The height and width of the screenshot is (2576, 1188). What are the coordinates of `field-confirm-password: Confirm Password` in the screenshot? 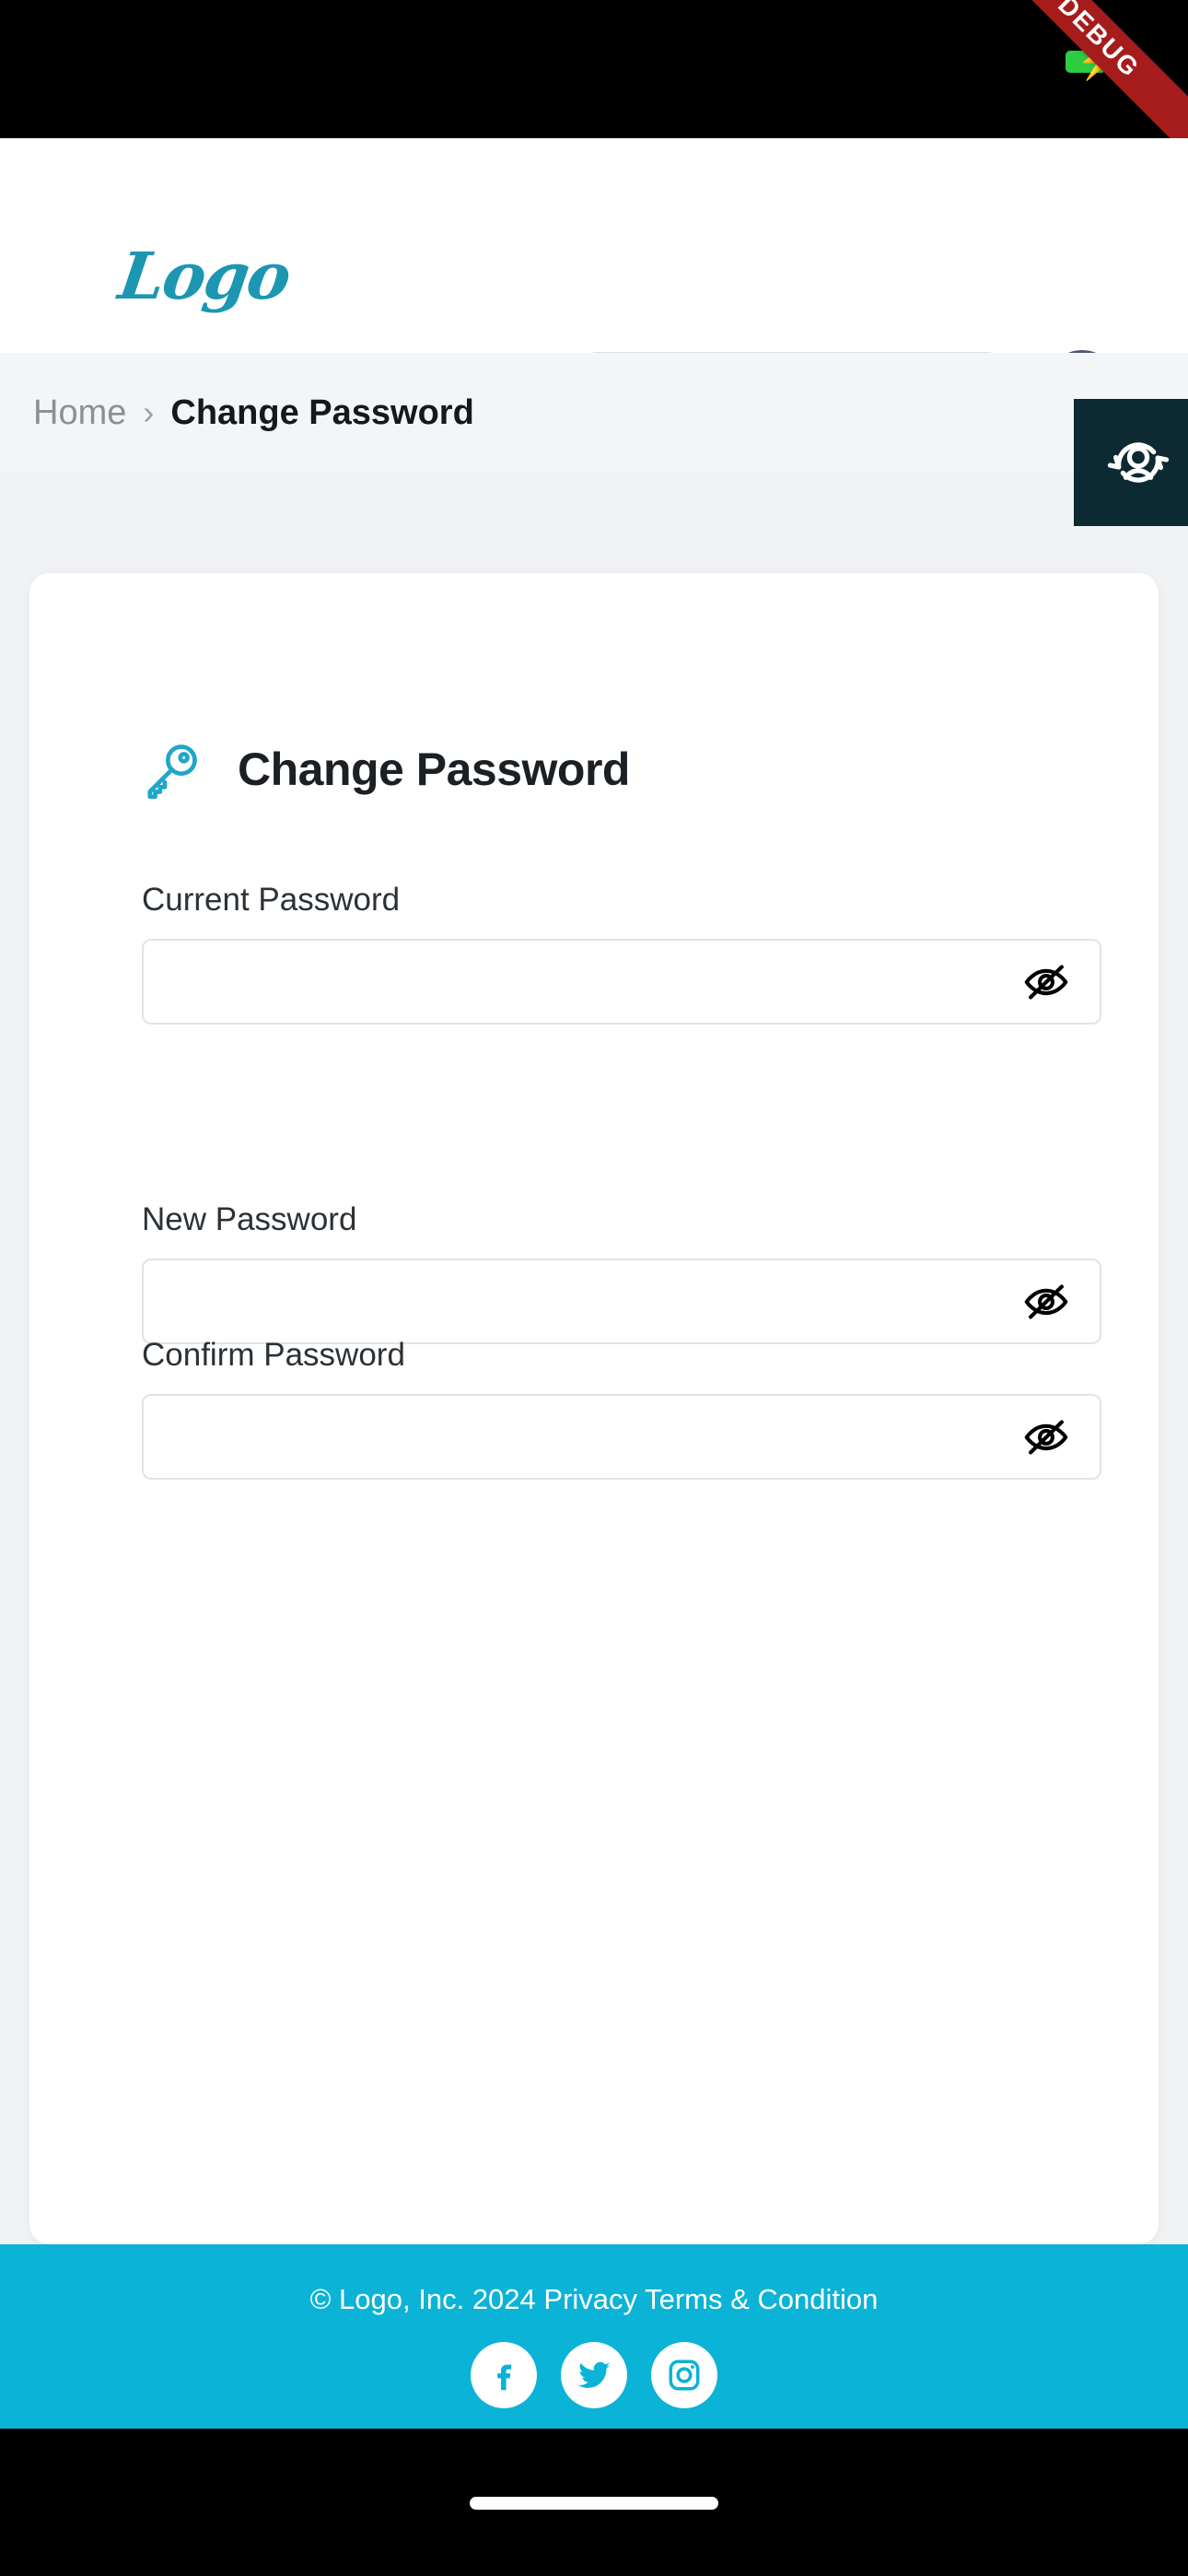 It's located at (621, 1408).